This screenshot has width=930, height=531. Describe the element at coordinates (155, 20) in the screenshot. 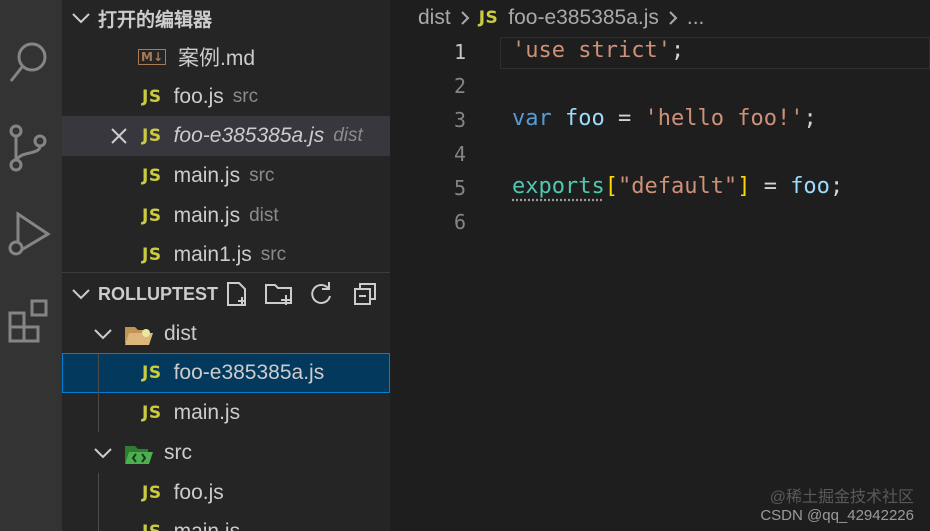

I see `open-editors-title: 打开的编辑器` at that location.